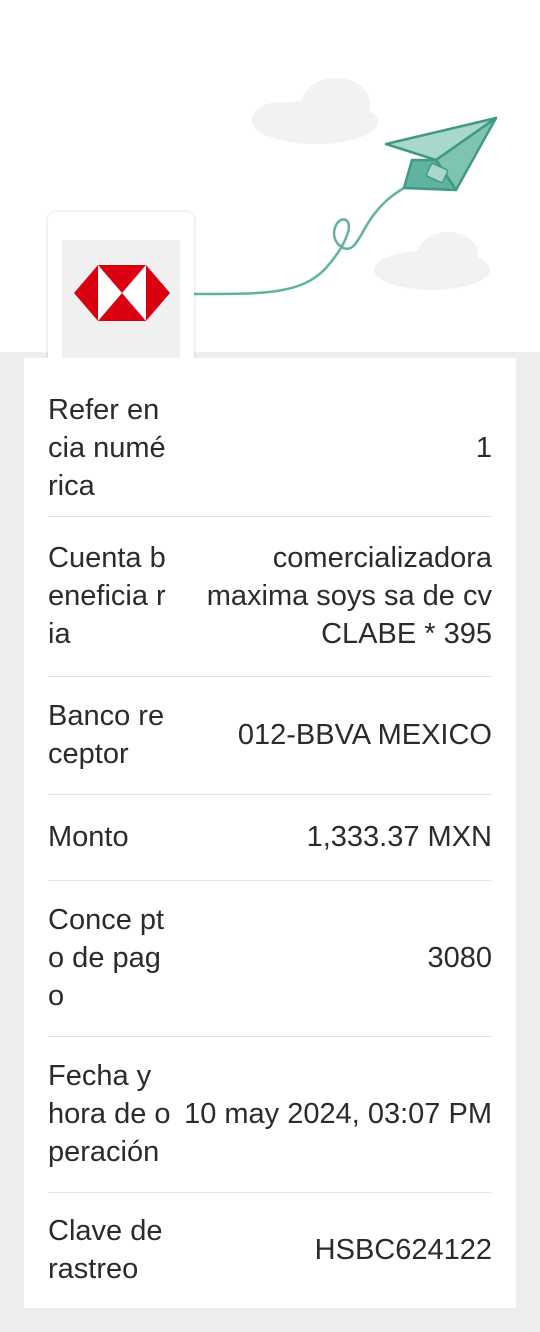  What do you see at coordinates (88, 837) in the screenshot?
I see `detail-label: Monto` at bounding box center [88, 837].